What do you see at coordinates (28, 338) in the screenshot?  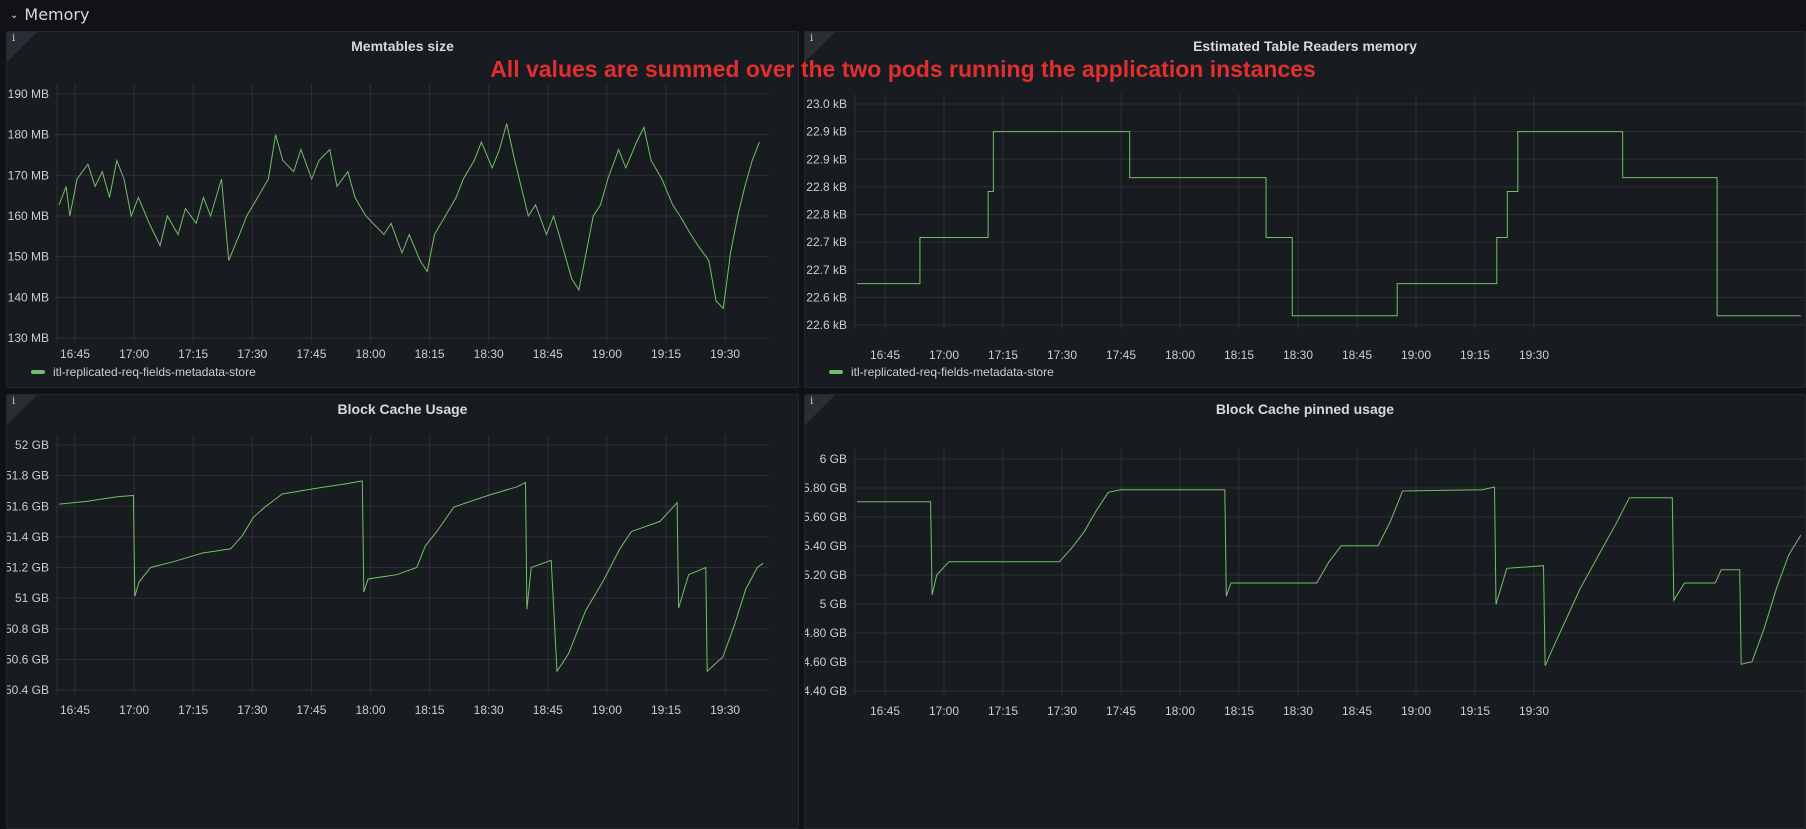 I see `y-tick-label: 130 MB` at bounding box center [28, 338].